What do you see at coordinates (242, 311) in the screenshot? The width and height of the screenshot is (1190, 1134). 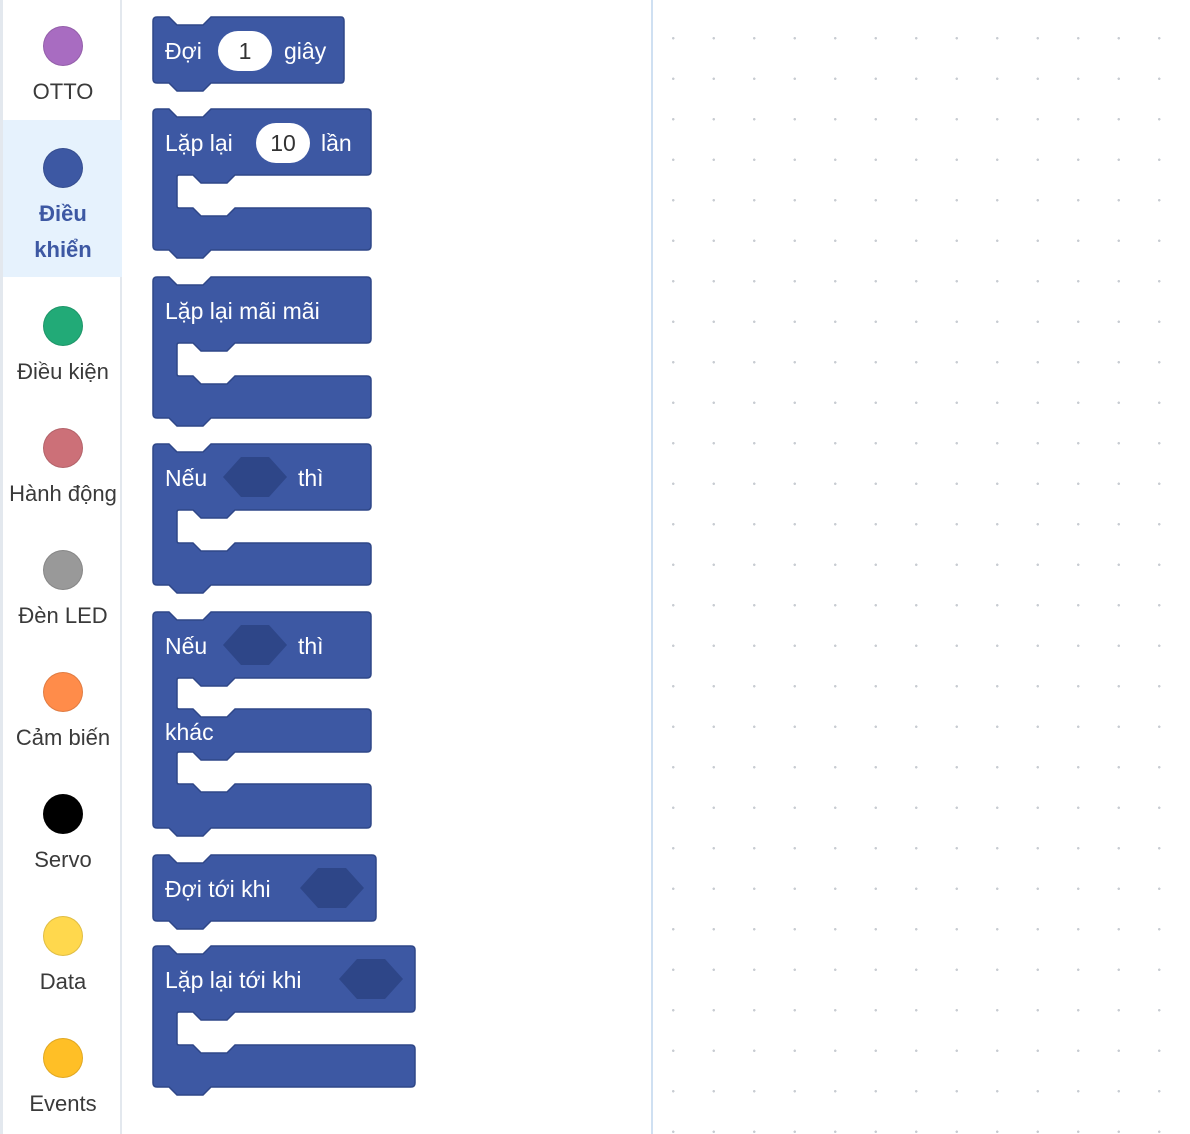 I see `forever-label: Lặp lại mãi mãi` at bounding box center [242, 311].